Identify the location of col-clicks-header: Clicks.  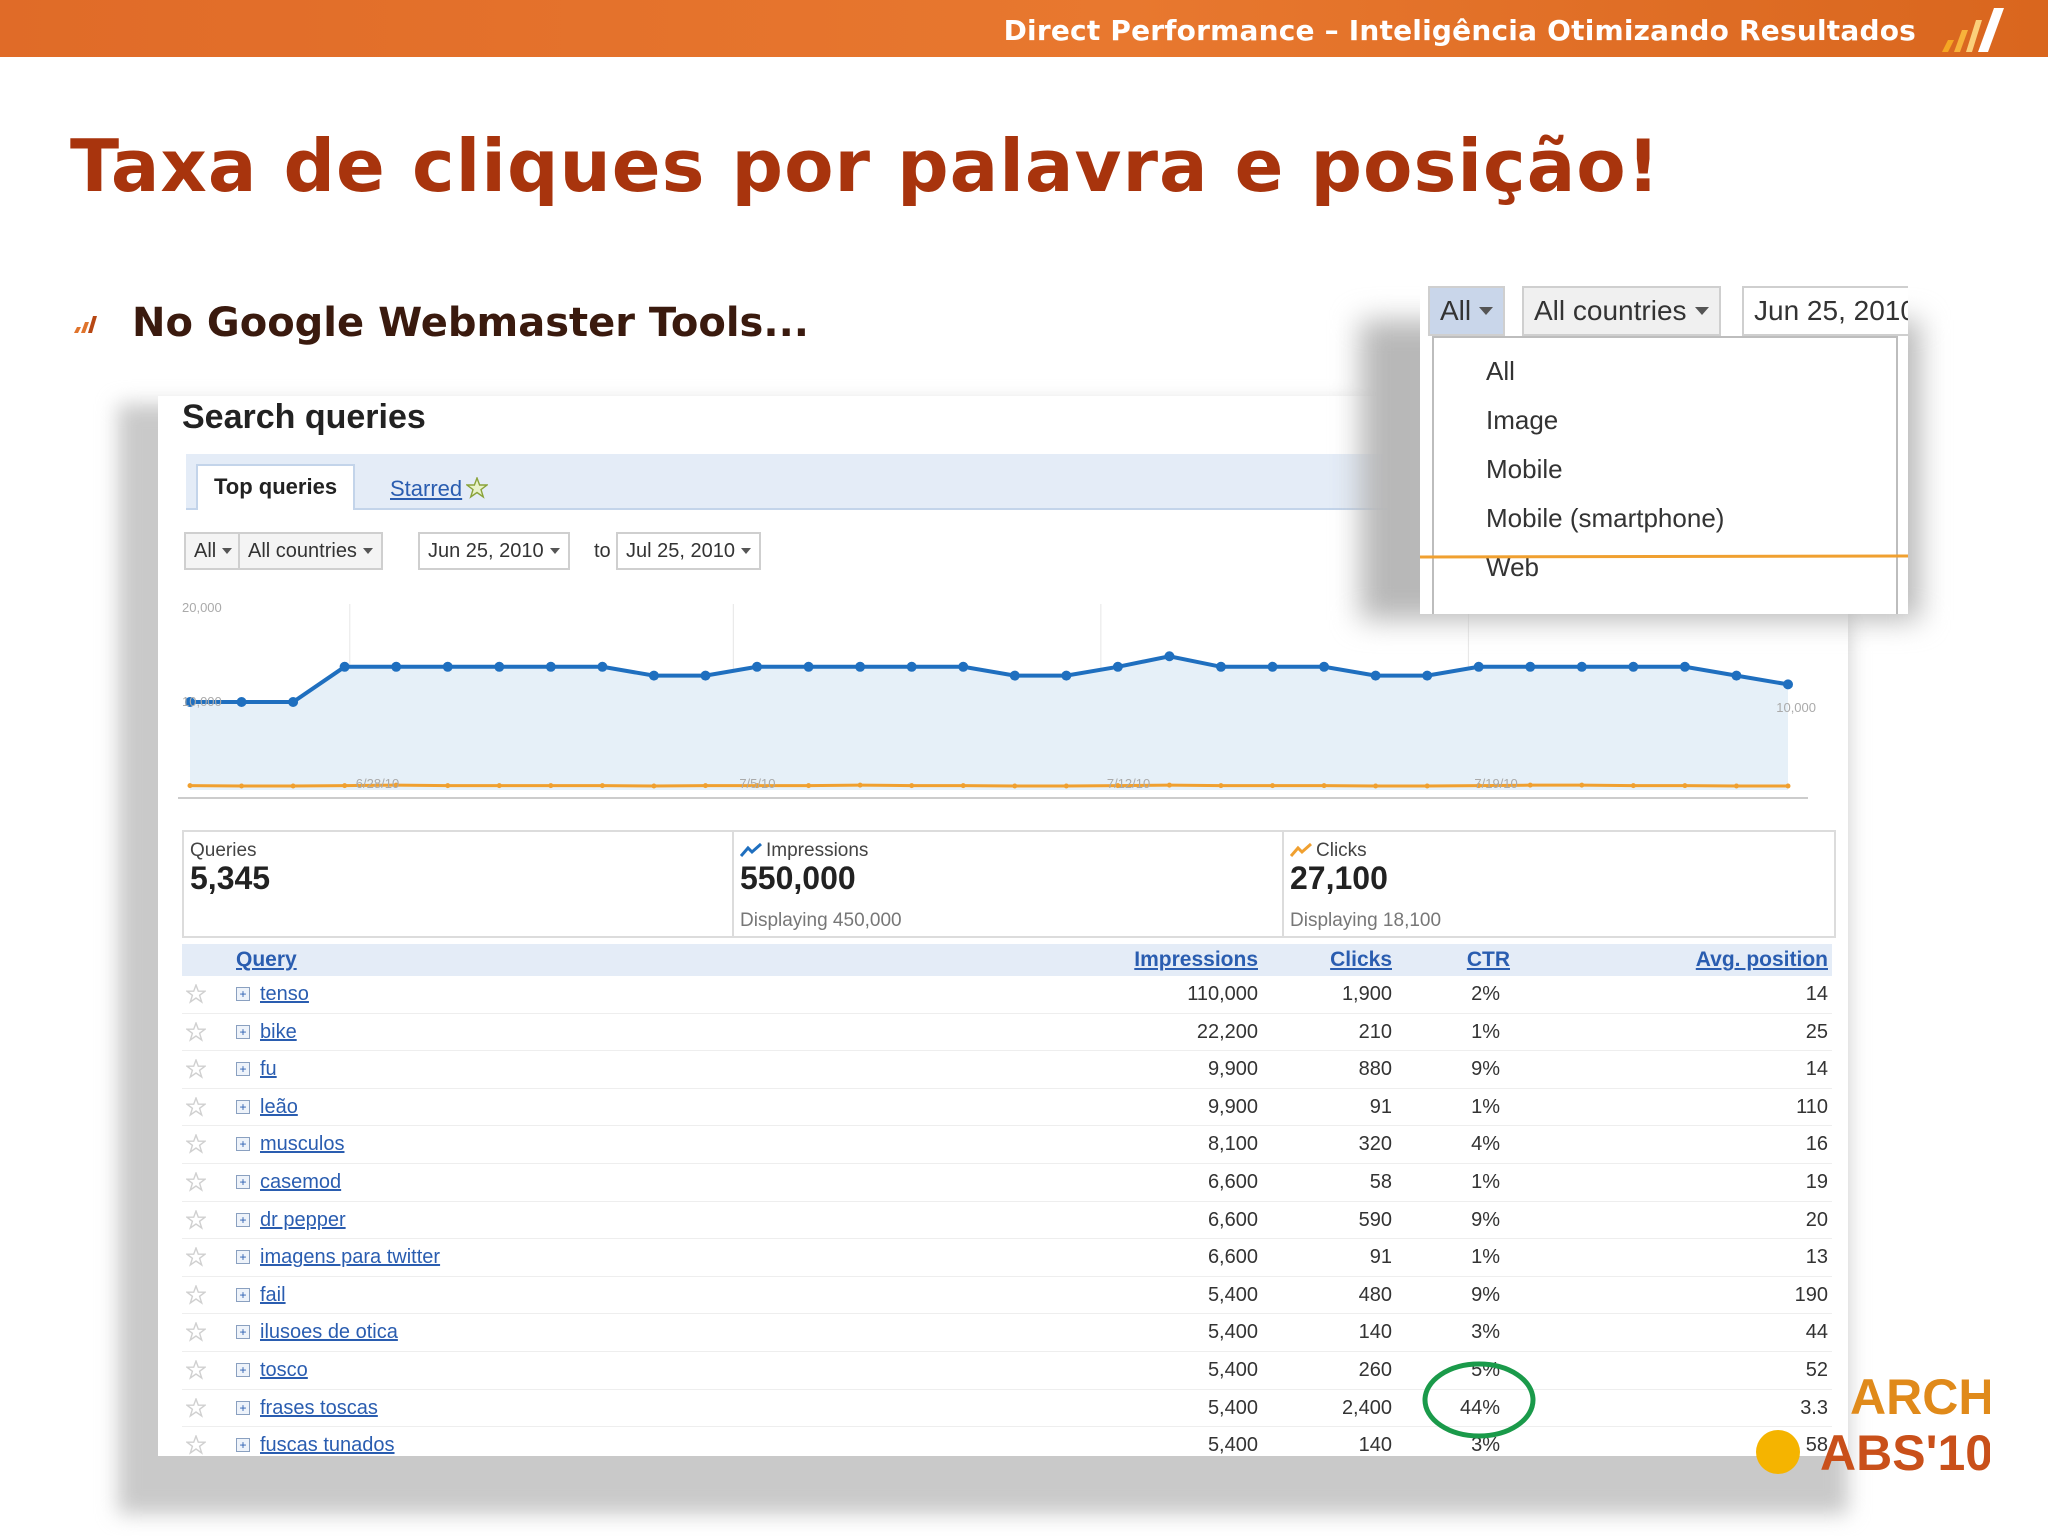
(1361, 960).